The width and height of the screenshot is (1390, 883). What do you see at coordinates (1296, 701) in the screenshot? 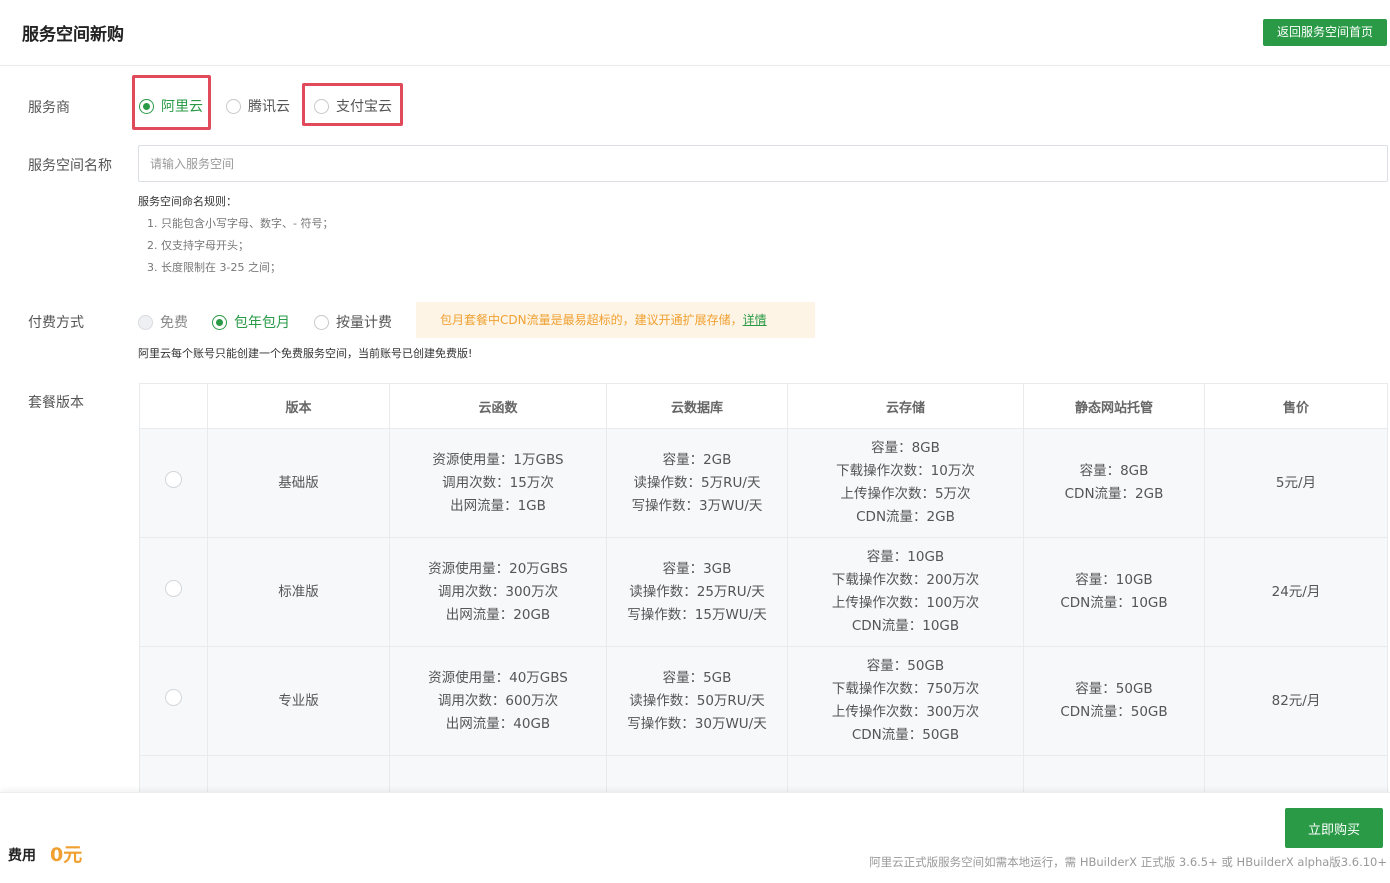
I see `plan-price-cell: 82元/月` at bounding box center [1296, 701].